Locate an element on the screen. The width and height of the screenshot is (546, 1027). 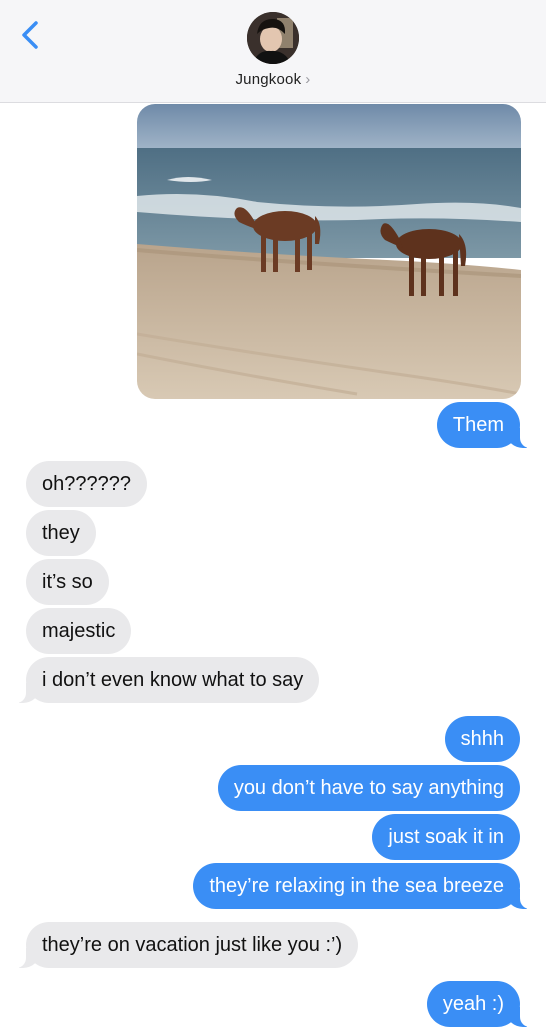
message-bubble-incoming: they’re on vacation just like you :’) is located at coordinates (187, 945).